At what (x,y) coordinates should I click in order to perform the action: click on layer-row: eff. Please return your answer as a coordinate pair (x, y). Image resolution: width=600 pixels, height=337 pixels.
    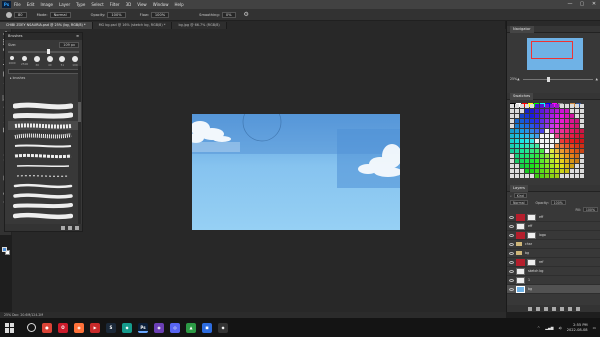
    Looking at the image, I should click on (553, 226).